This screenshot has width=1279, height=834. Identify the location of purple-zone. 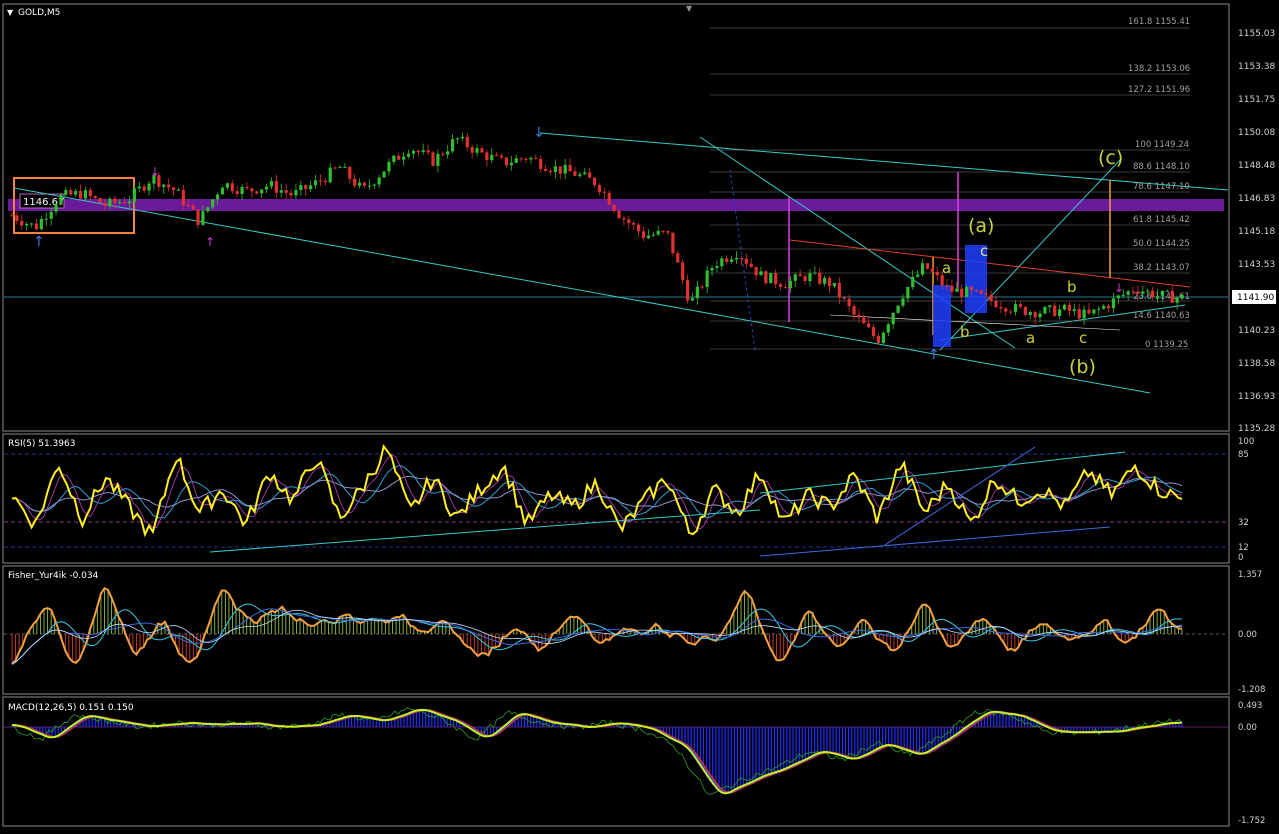
(616, 205).